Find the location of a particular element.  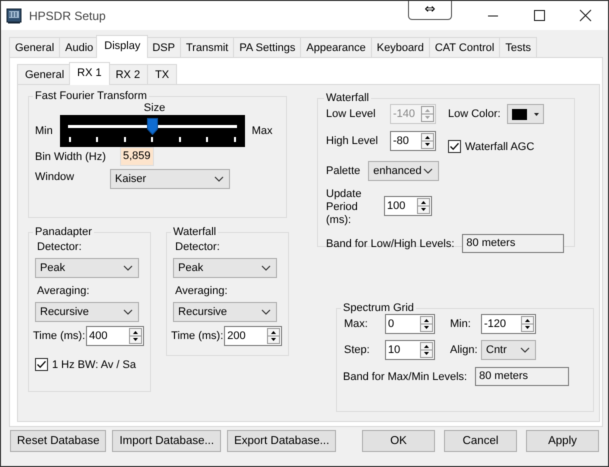

tab: RX 1 is located at coordinates (89, 73).